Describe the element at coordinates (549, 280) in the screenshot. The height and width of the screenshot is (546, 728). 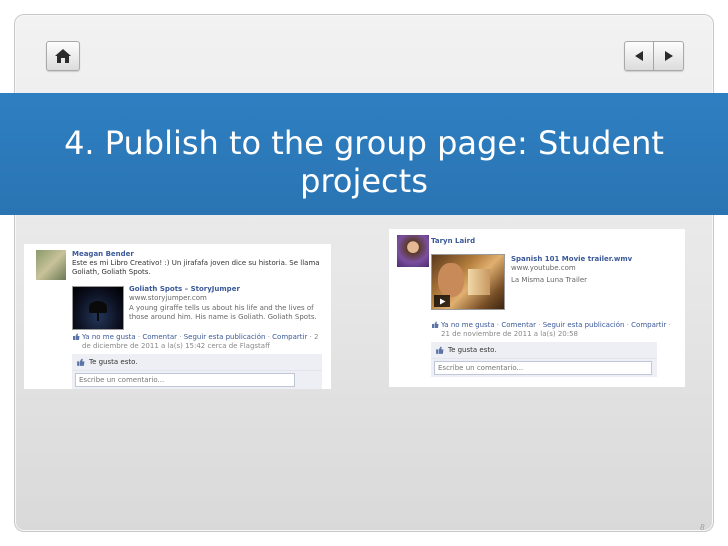
I see `link-description: La Misma Luna Trailer` at that location.